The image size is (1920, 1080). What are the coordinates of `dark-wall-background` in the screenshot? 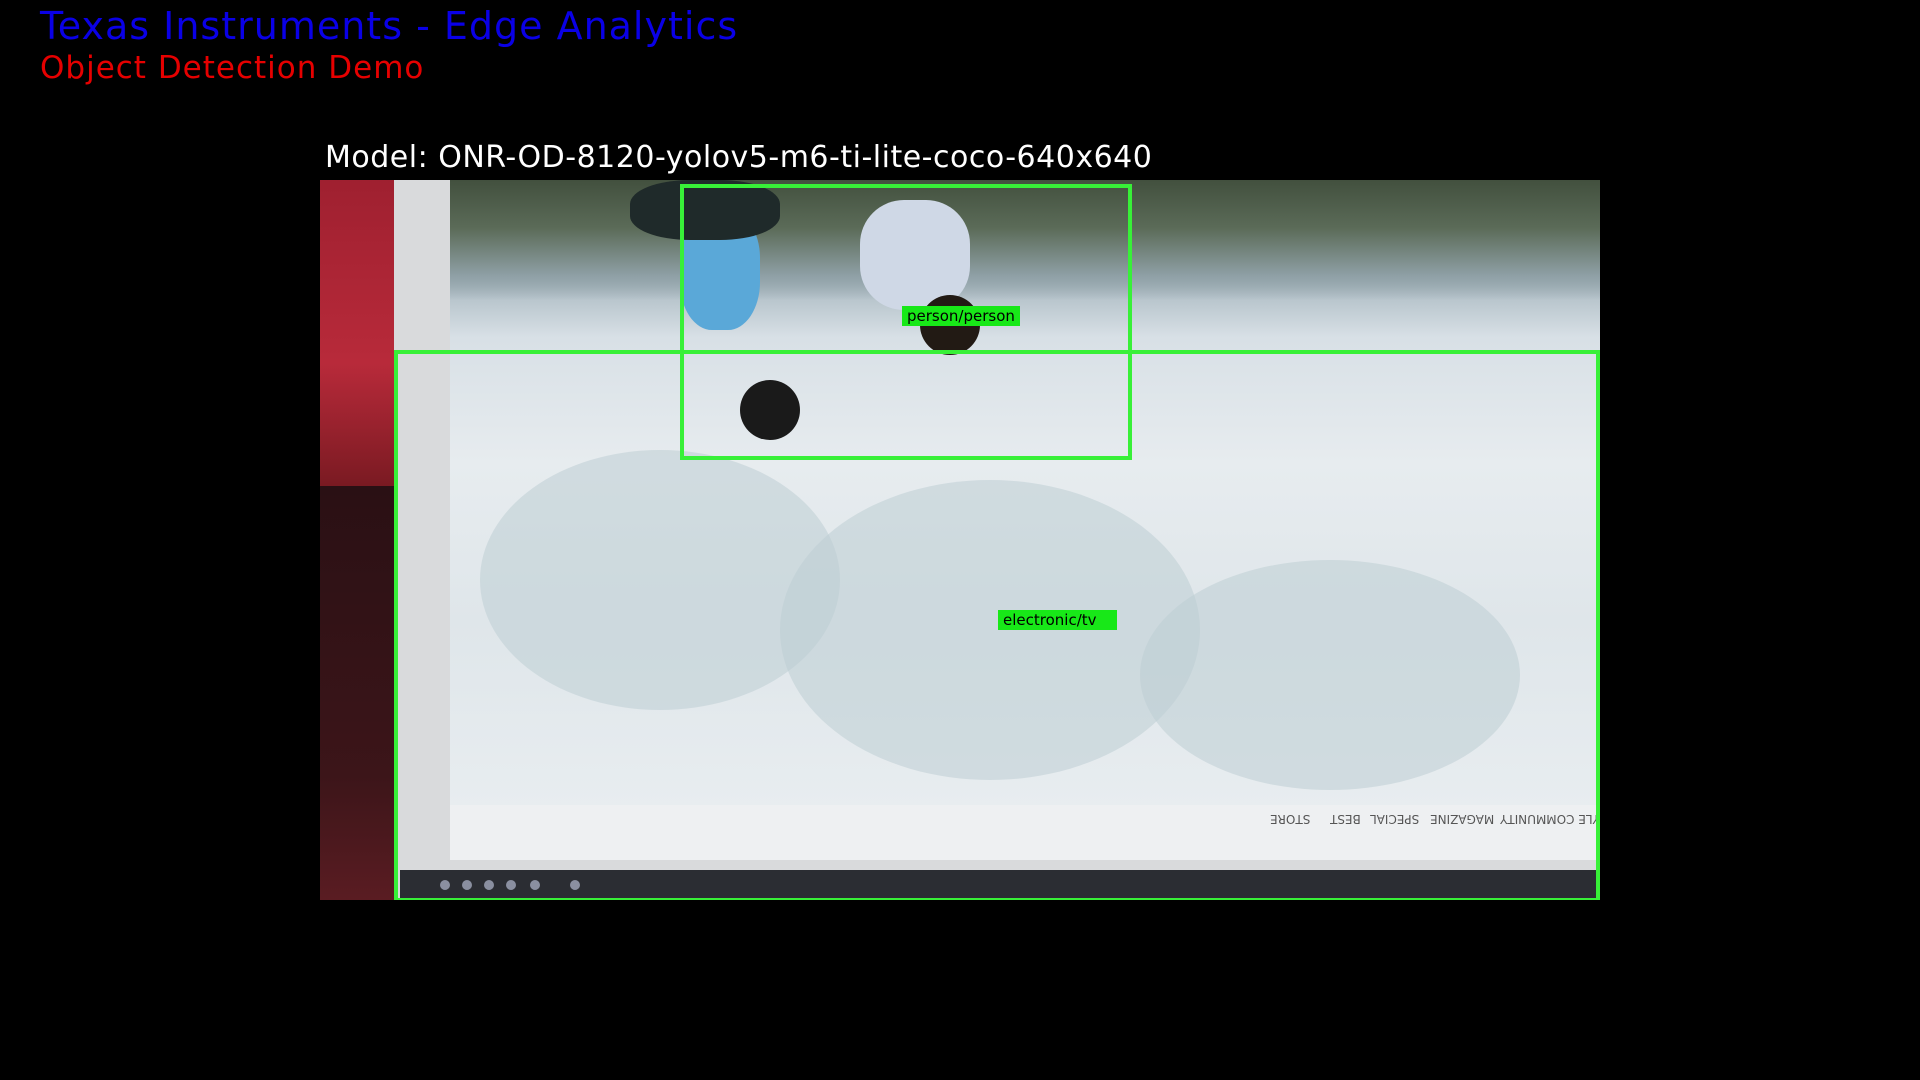 It's located at (357, 693).